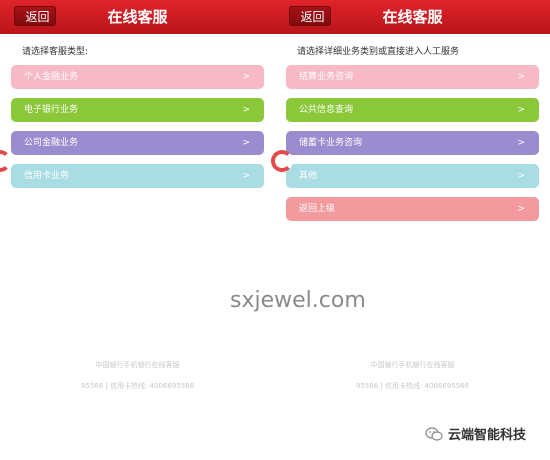 This screenshot has height=460, width=550. I want to click on menu-item-label: 个人金融业务, so click(51, 77).